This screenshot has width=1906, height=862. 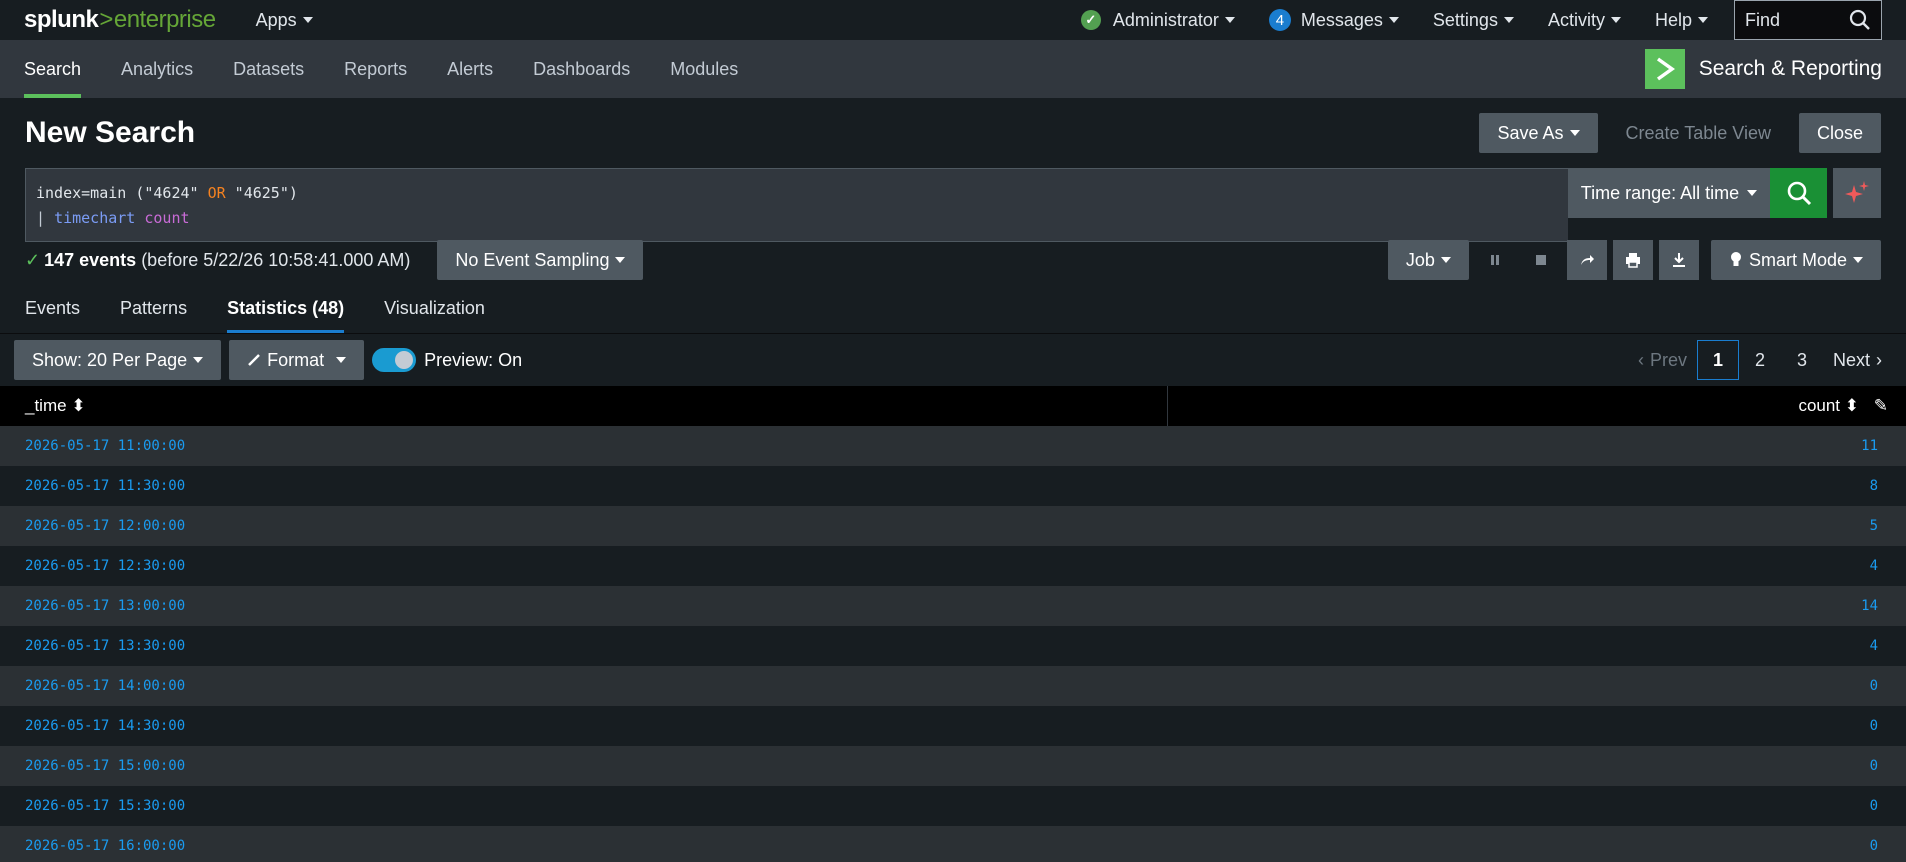 I want to click on page-3-button: 3, so click(x=1802, y=360).